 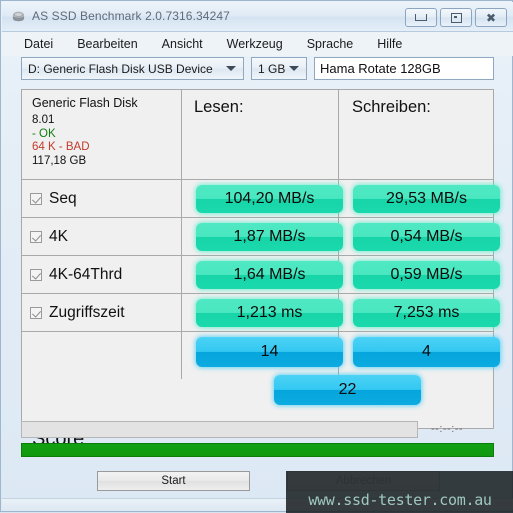 I want to click on elapsed-timer: --:--:--, so click(x=447, y=429).